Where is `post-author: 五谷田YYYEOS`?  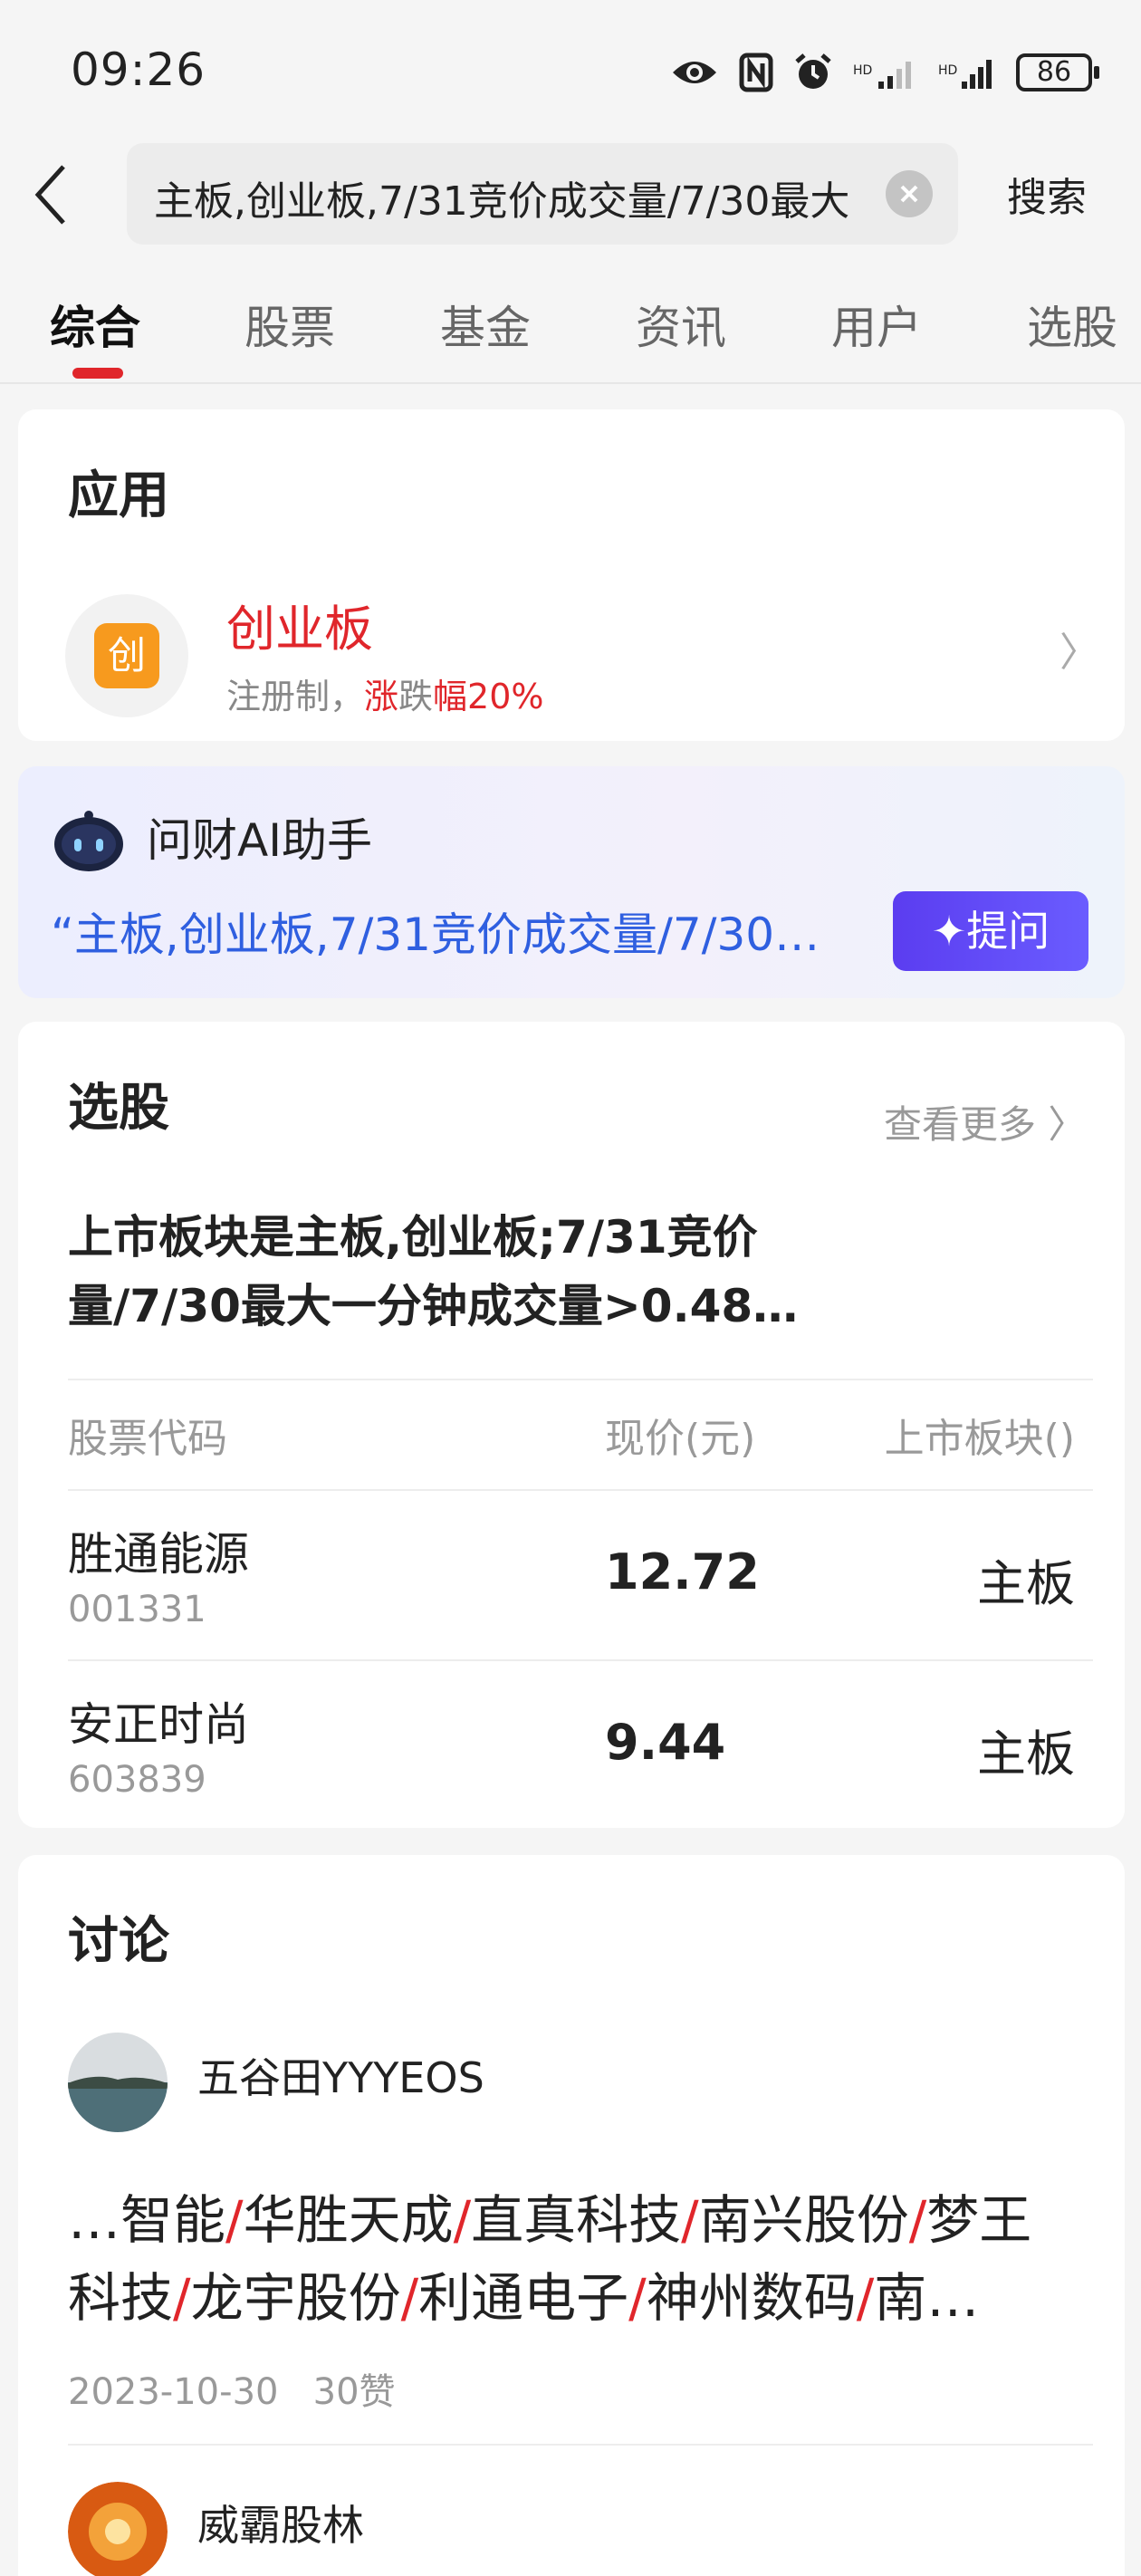
post-author: 五谷田YYYEOS is located at coordinates (340, 2075).